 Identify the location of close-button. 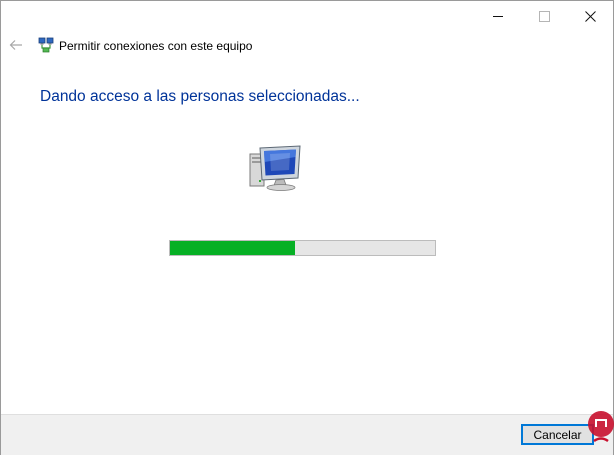
(590, 16).